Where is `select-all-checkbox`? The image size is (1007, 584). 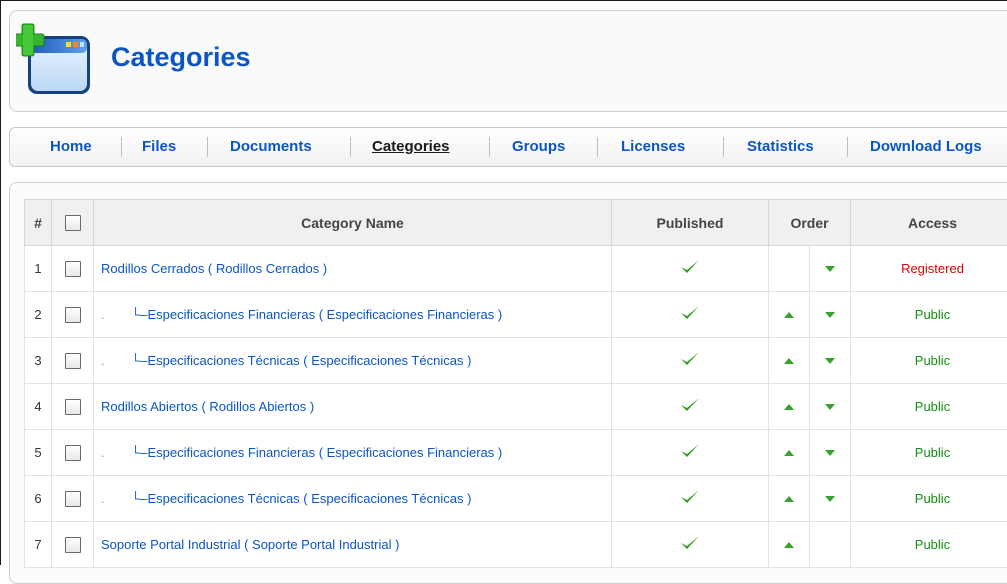
select-all-checkbox is located at coordinates (73, 223).